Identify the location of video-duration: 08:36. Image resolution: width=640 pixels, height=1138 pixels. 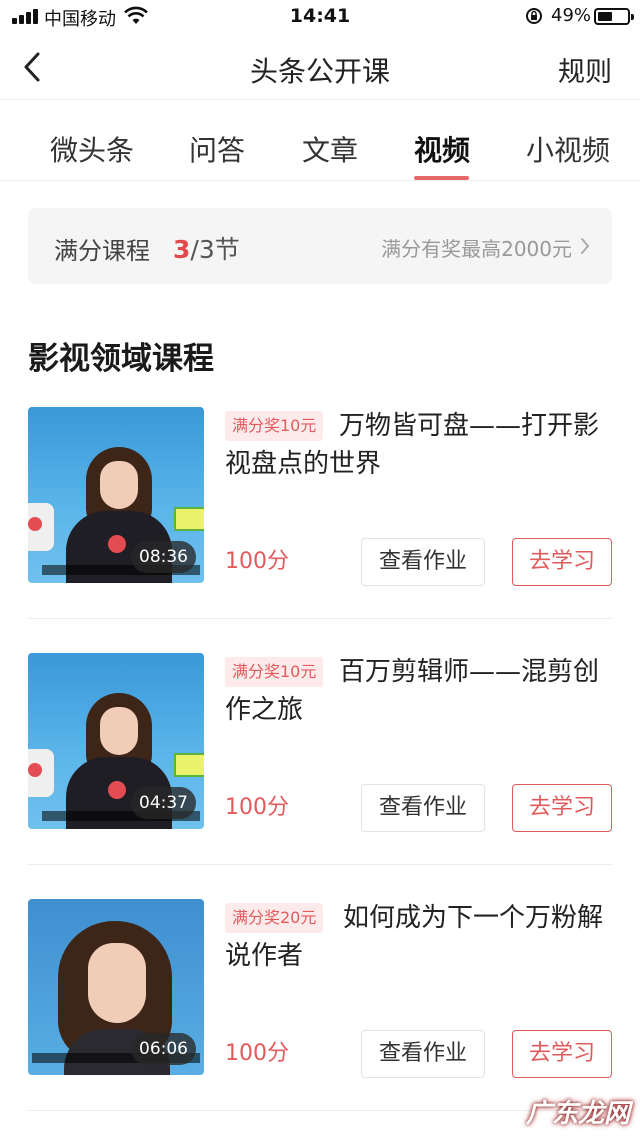
(163, 557).